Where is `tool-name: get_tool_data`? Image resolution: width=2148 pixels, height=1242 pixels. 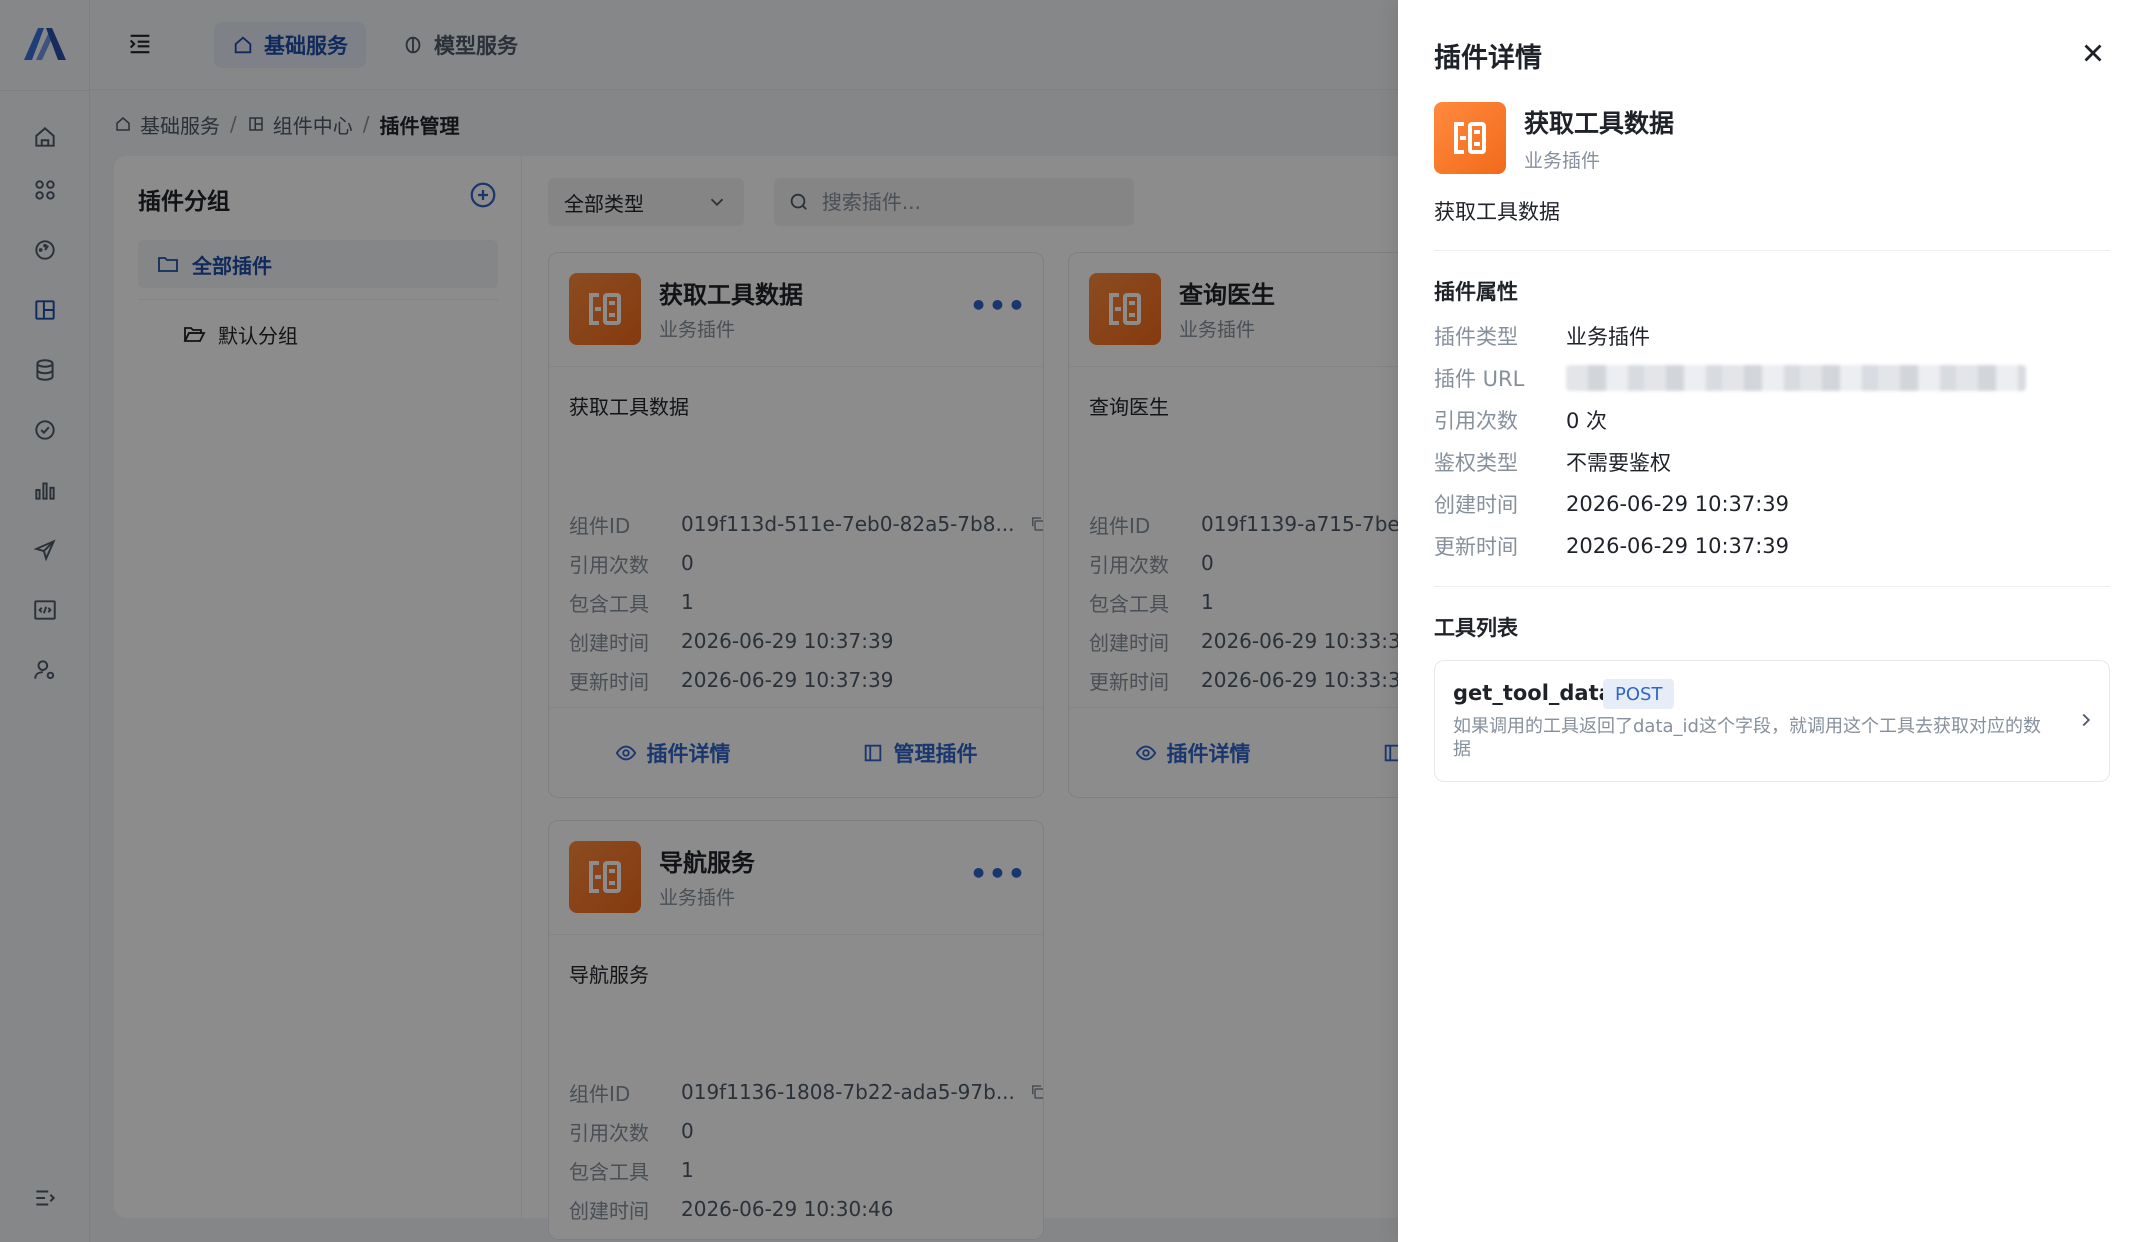
tool-name: get_tool_data is located at coordinates (1533, 693).